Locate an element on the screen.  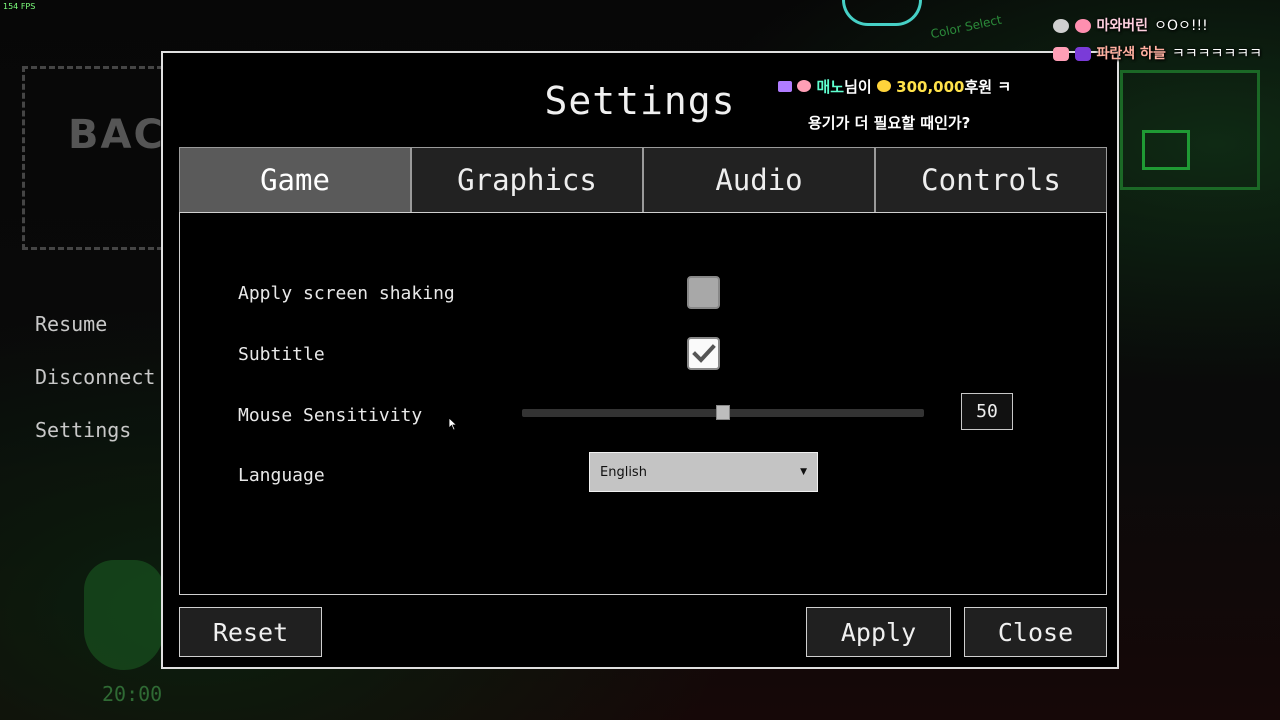
donation-message: 용기가 더 필요할 때인가? is located at coordinates (889, 123).